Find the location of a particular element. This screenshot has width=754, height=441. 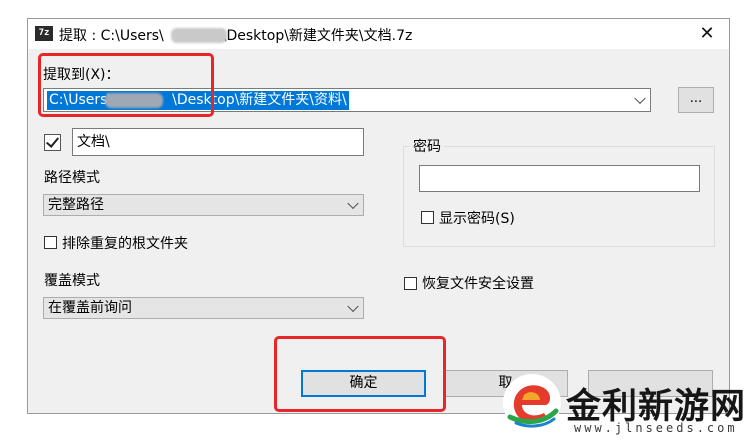

path-mode-value: 完整路径 is located at coordinates (76, 205).